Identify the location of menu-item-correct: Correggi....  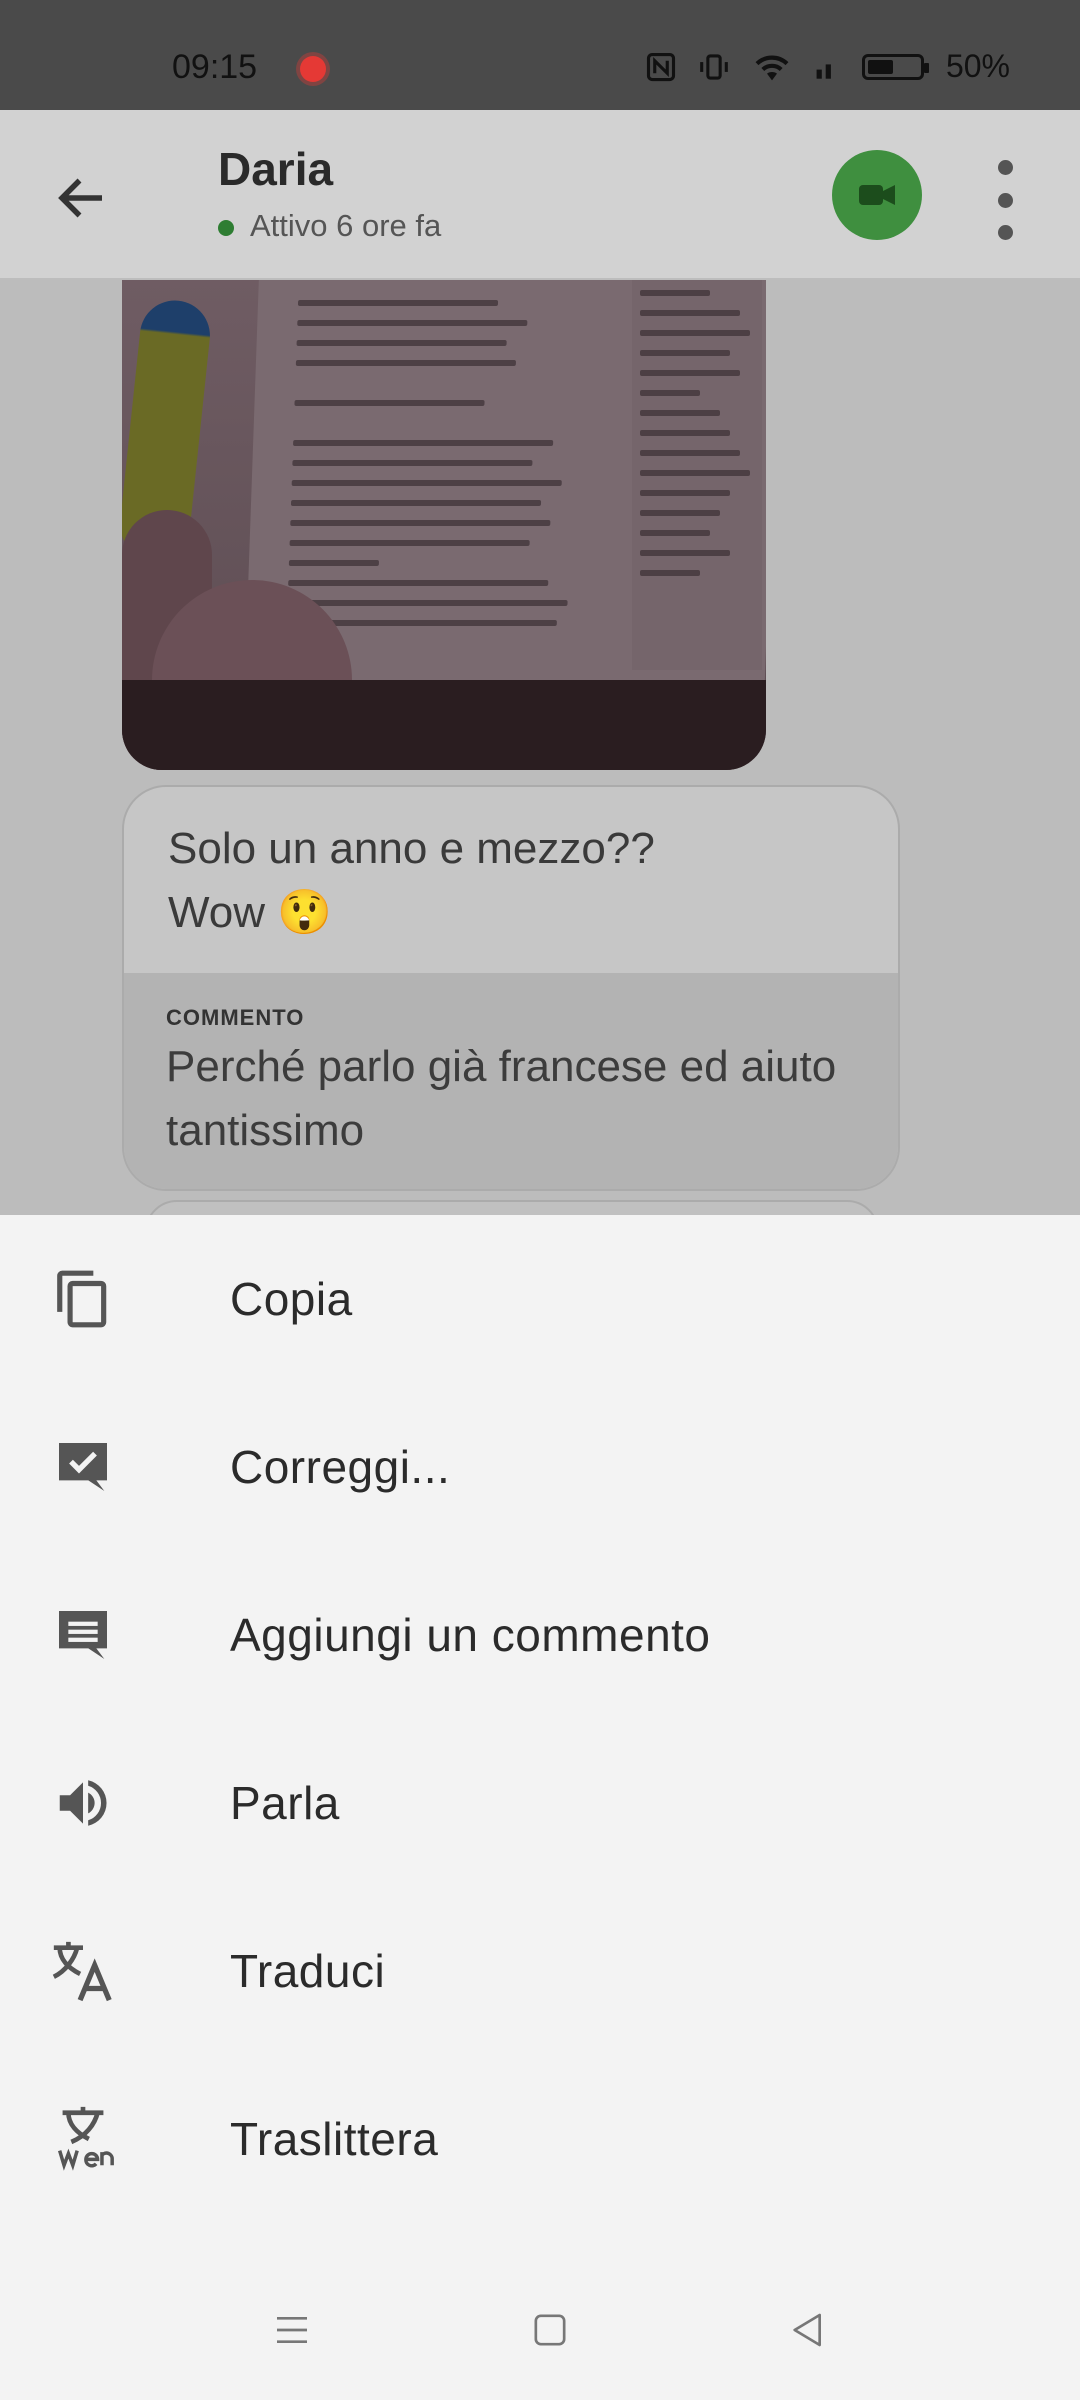
(540, 1467).